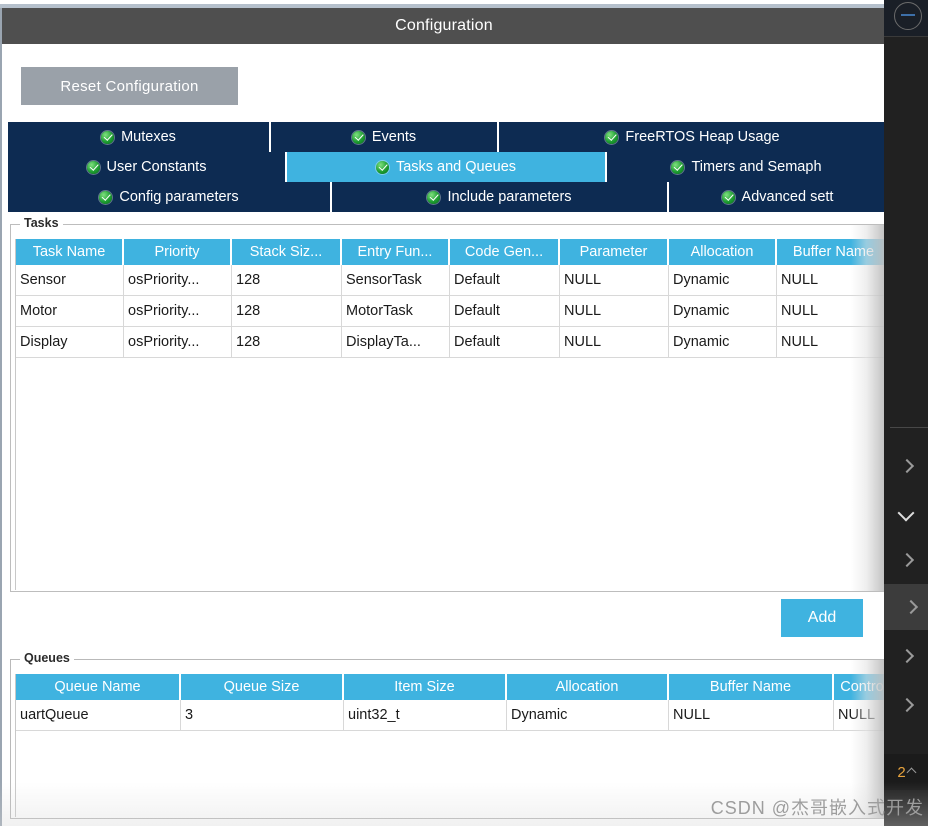  I want to click on tasks-group-title: Tasks, so click(41, 223).